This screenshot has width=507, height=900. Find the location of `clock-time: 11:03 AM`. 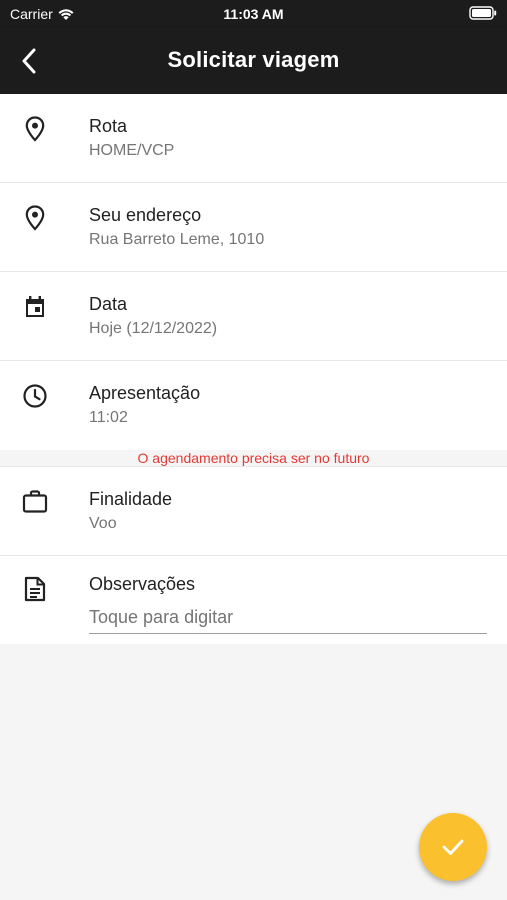

clock-time: 11:03 AM is located at coordinates (253, 14).